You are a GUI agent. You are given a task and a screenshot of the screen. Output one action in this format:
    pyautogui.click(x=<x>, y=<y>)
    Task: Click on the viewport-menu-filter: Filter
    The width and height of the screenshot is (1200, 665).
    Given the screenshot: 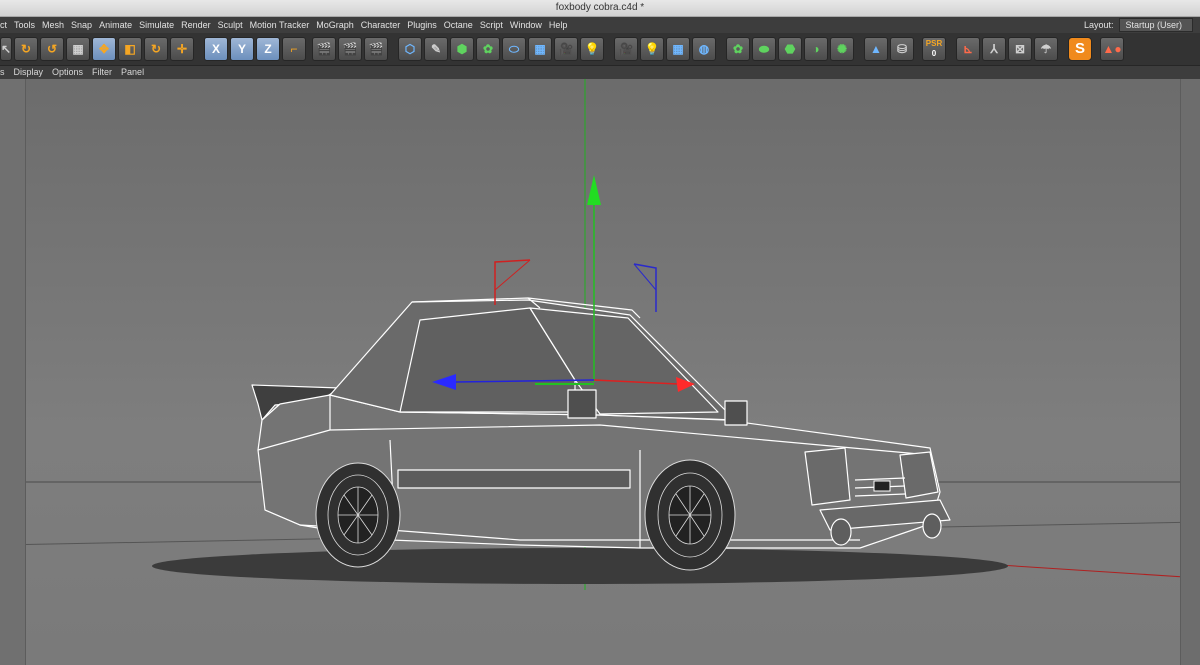 What is the action you would take?
    pyautogui.click(x=102, y=72)
    